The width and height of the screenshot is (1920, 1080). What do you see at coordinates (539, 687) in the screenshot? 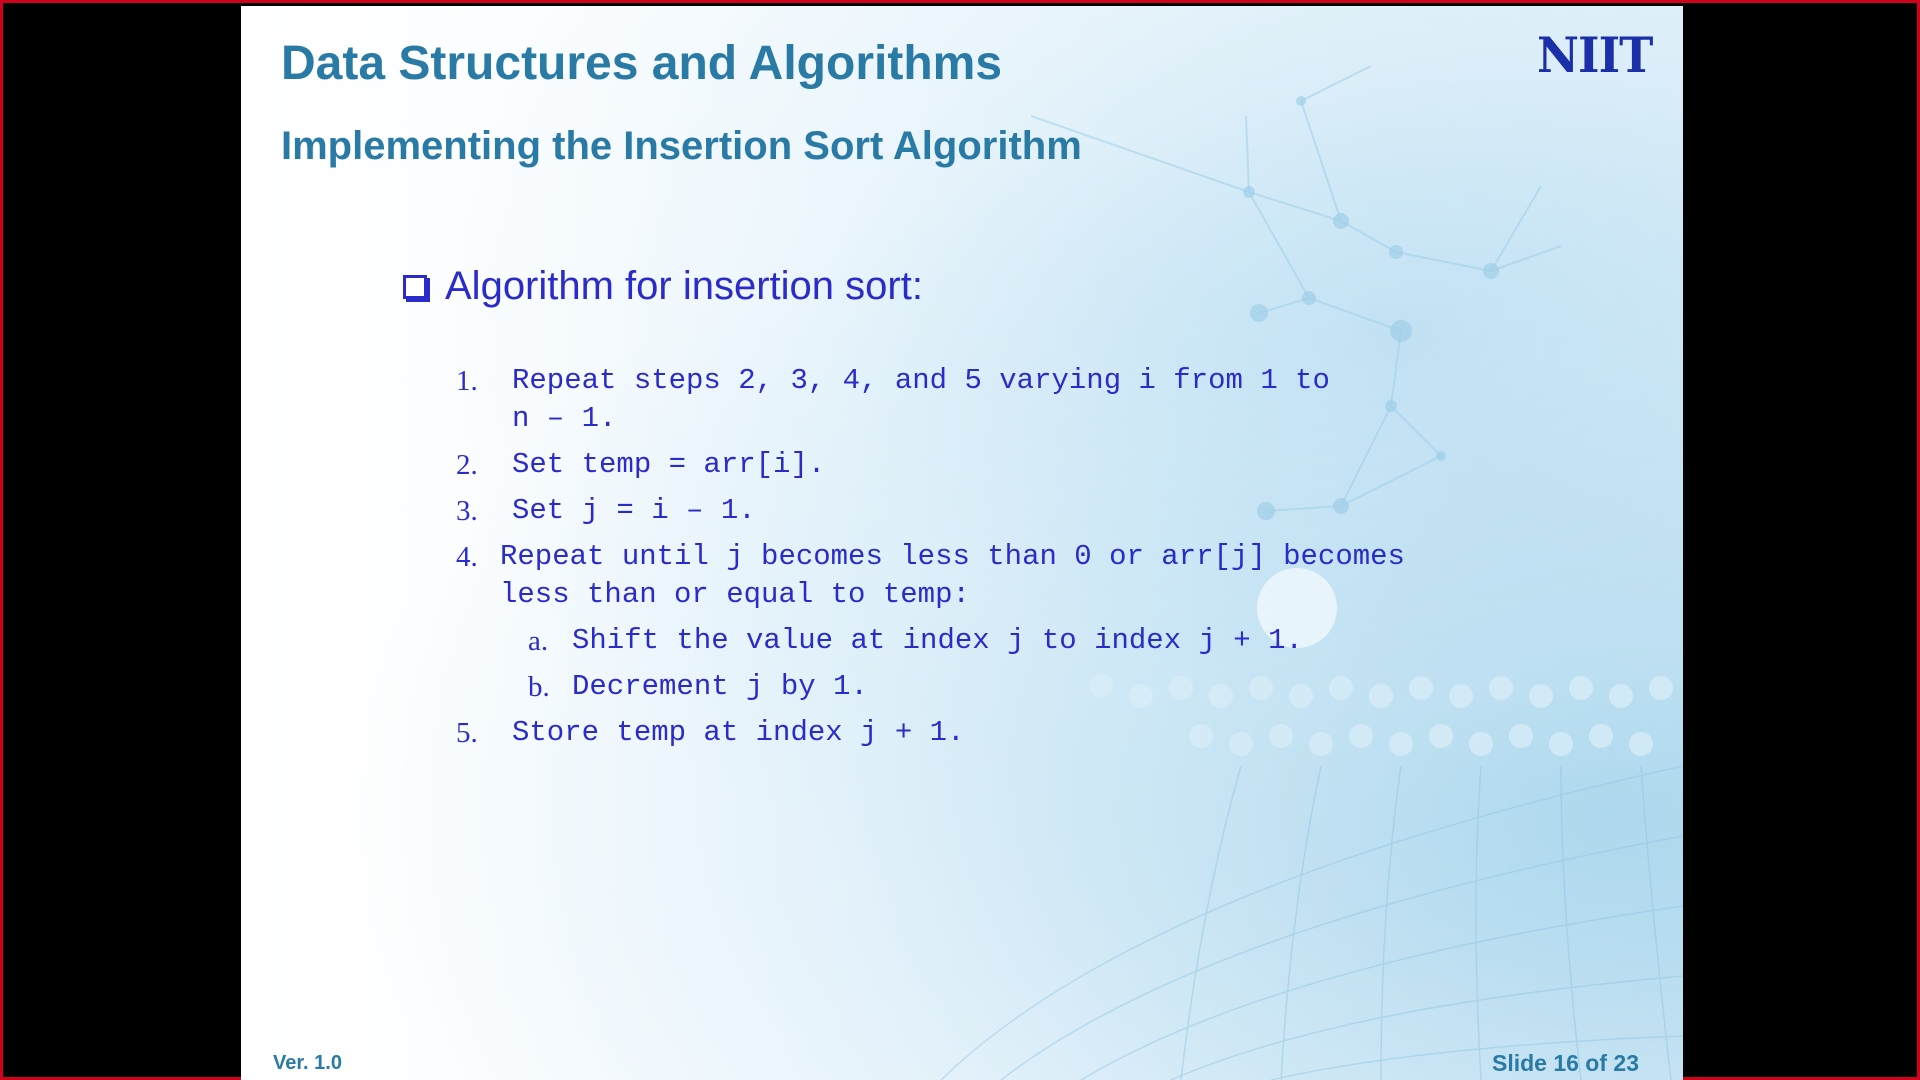
I see `substep-letter: b.` at bounding box center [539, 687].